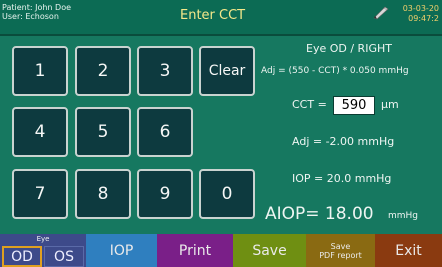  I want to click on pen-icon, so click(381, 13).